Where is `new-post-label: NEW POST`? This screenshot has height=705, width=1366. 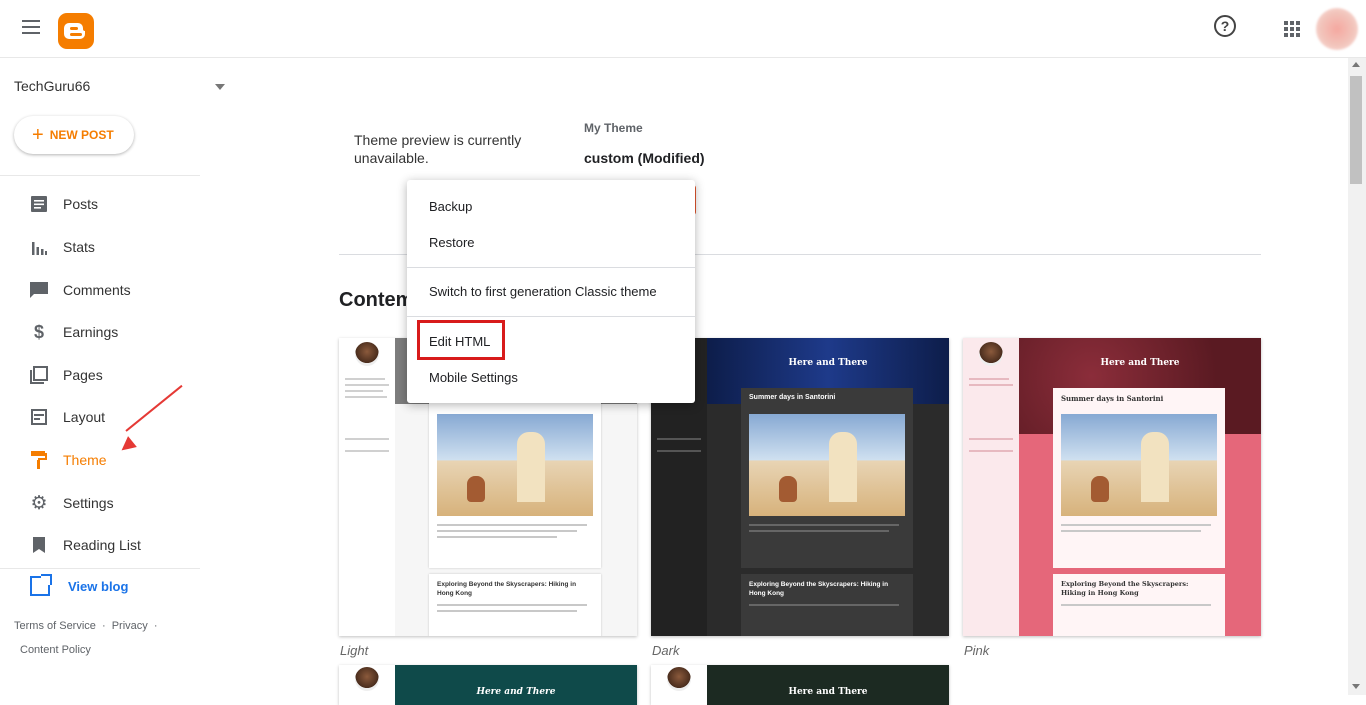 new-post-label: NEW POST is located at coordinates (81, 135).